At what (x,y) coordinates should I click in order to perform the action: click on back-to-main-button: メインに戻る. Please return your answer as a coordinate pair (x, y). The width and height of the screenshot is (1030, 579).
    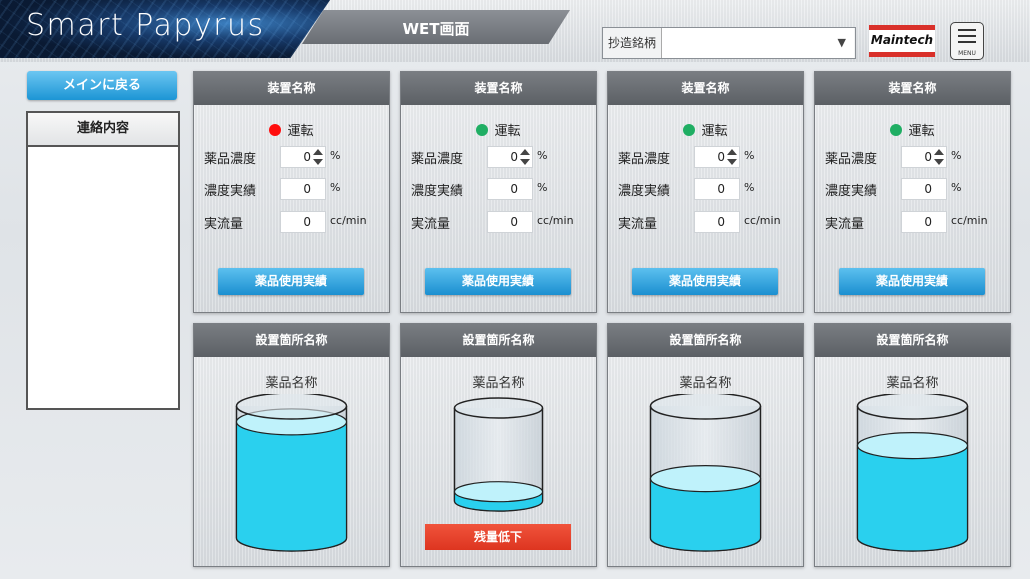
    Looking at the image, I should click on (102, 85).